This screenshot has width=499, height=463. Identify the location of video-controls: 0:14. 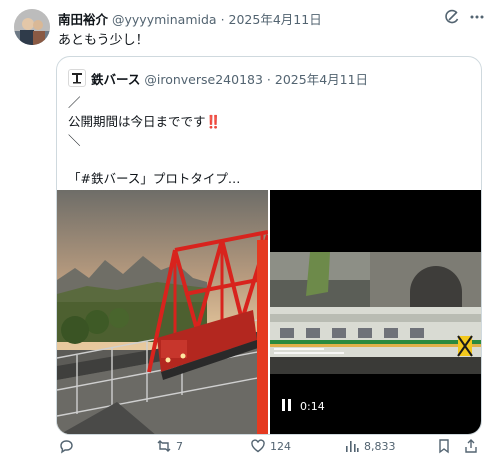
(303, 406).